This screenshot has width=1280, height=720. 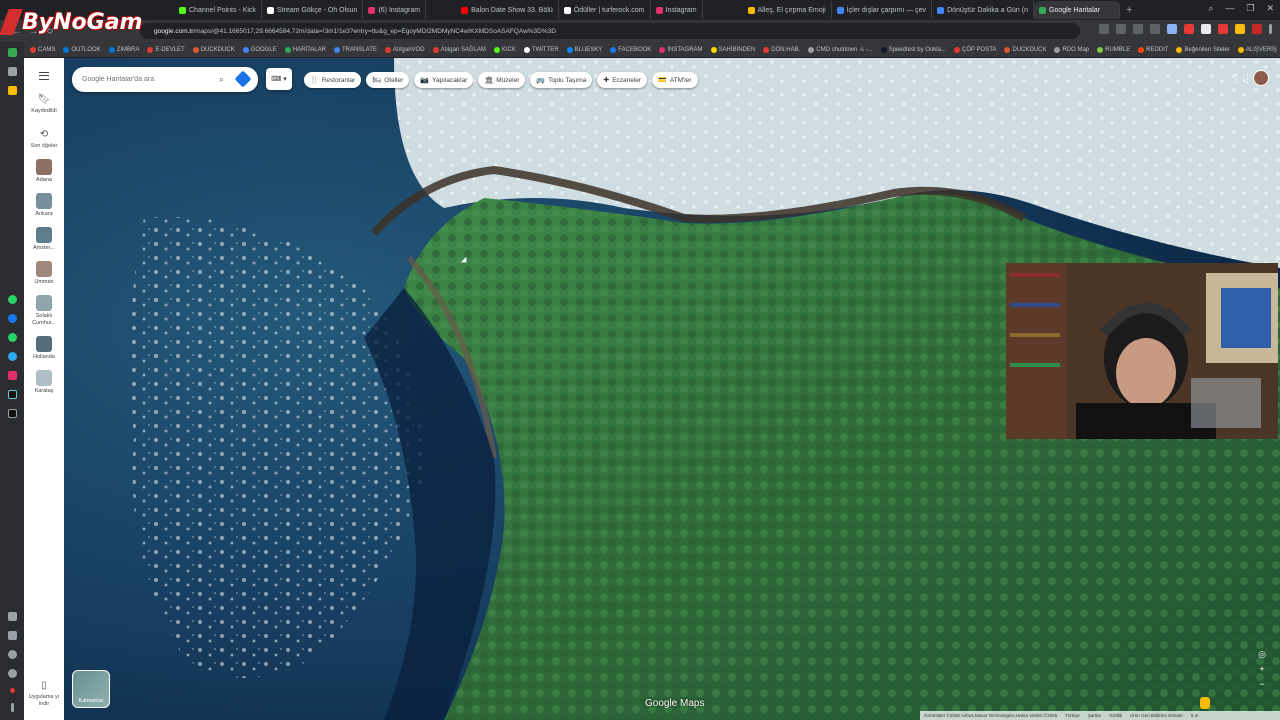 I want to click on more-icon, so click(x=12, y=707).